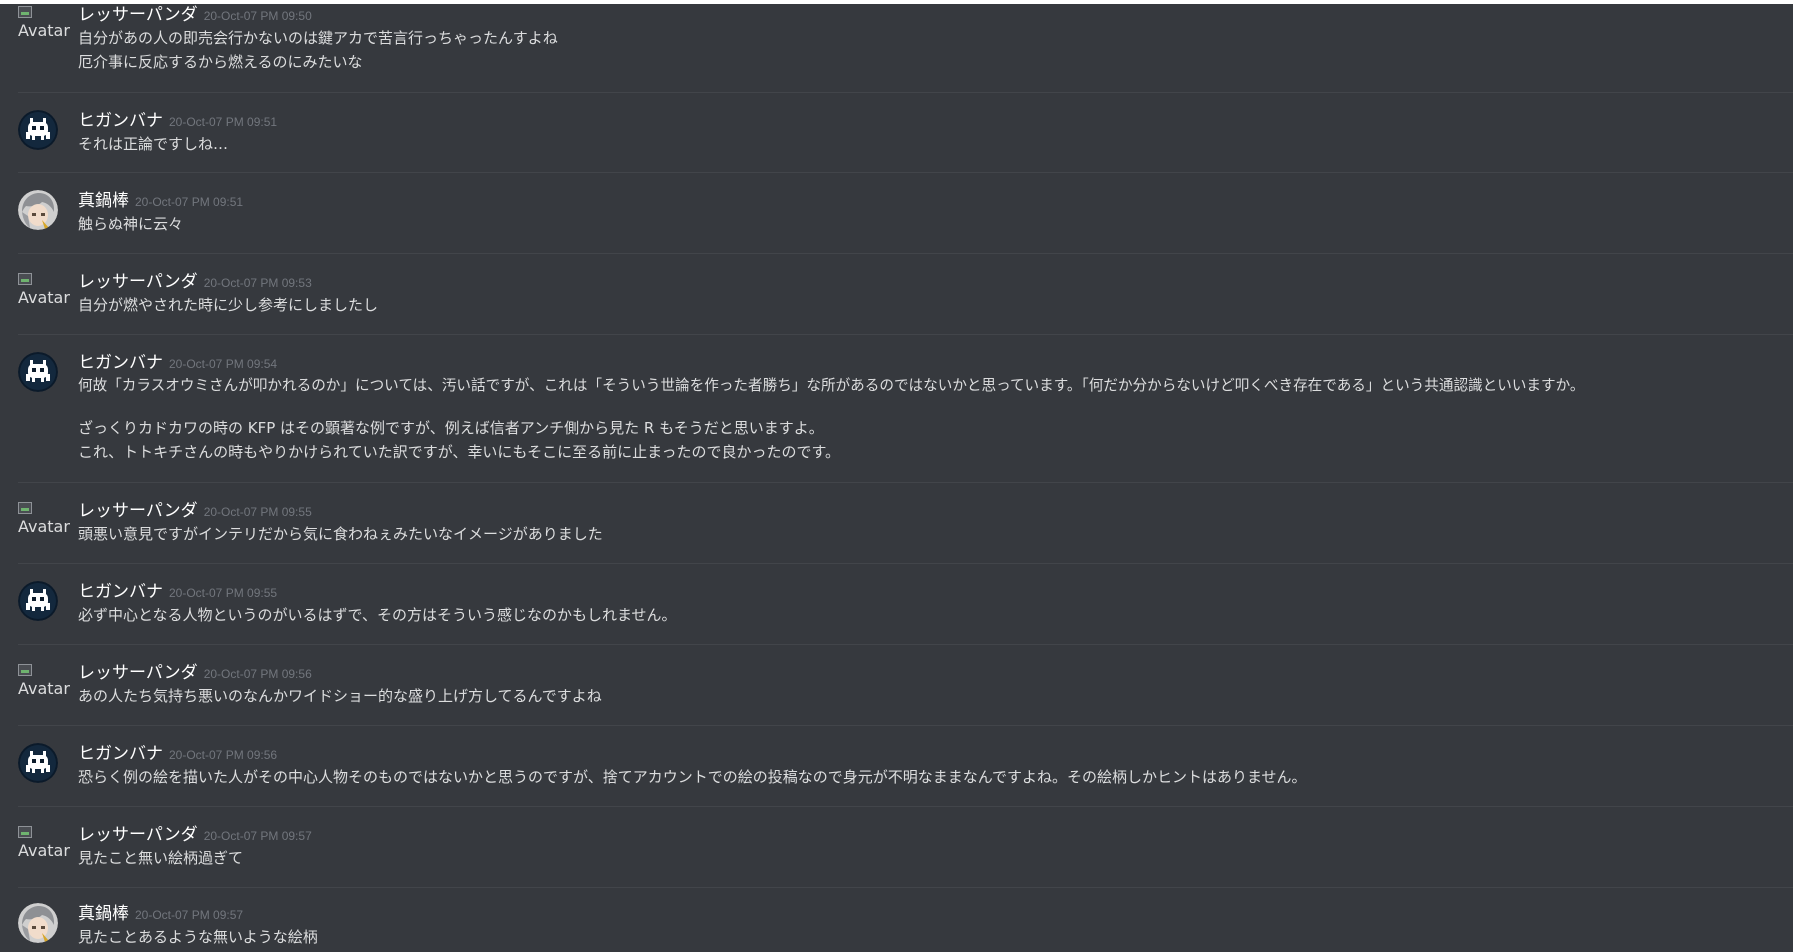  I want to click on message-text: 厄介事に反応するから燃えるのにみたいな, so click(220, 62).